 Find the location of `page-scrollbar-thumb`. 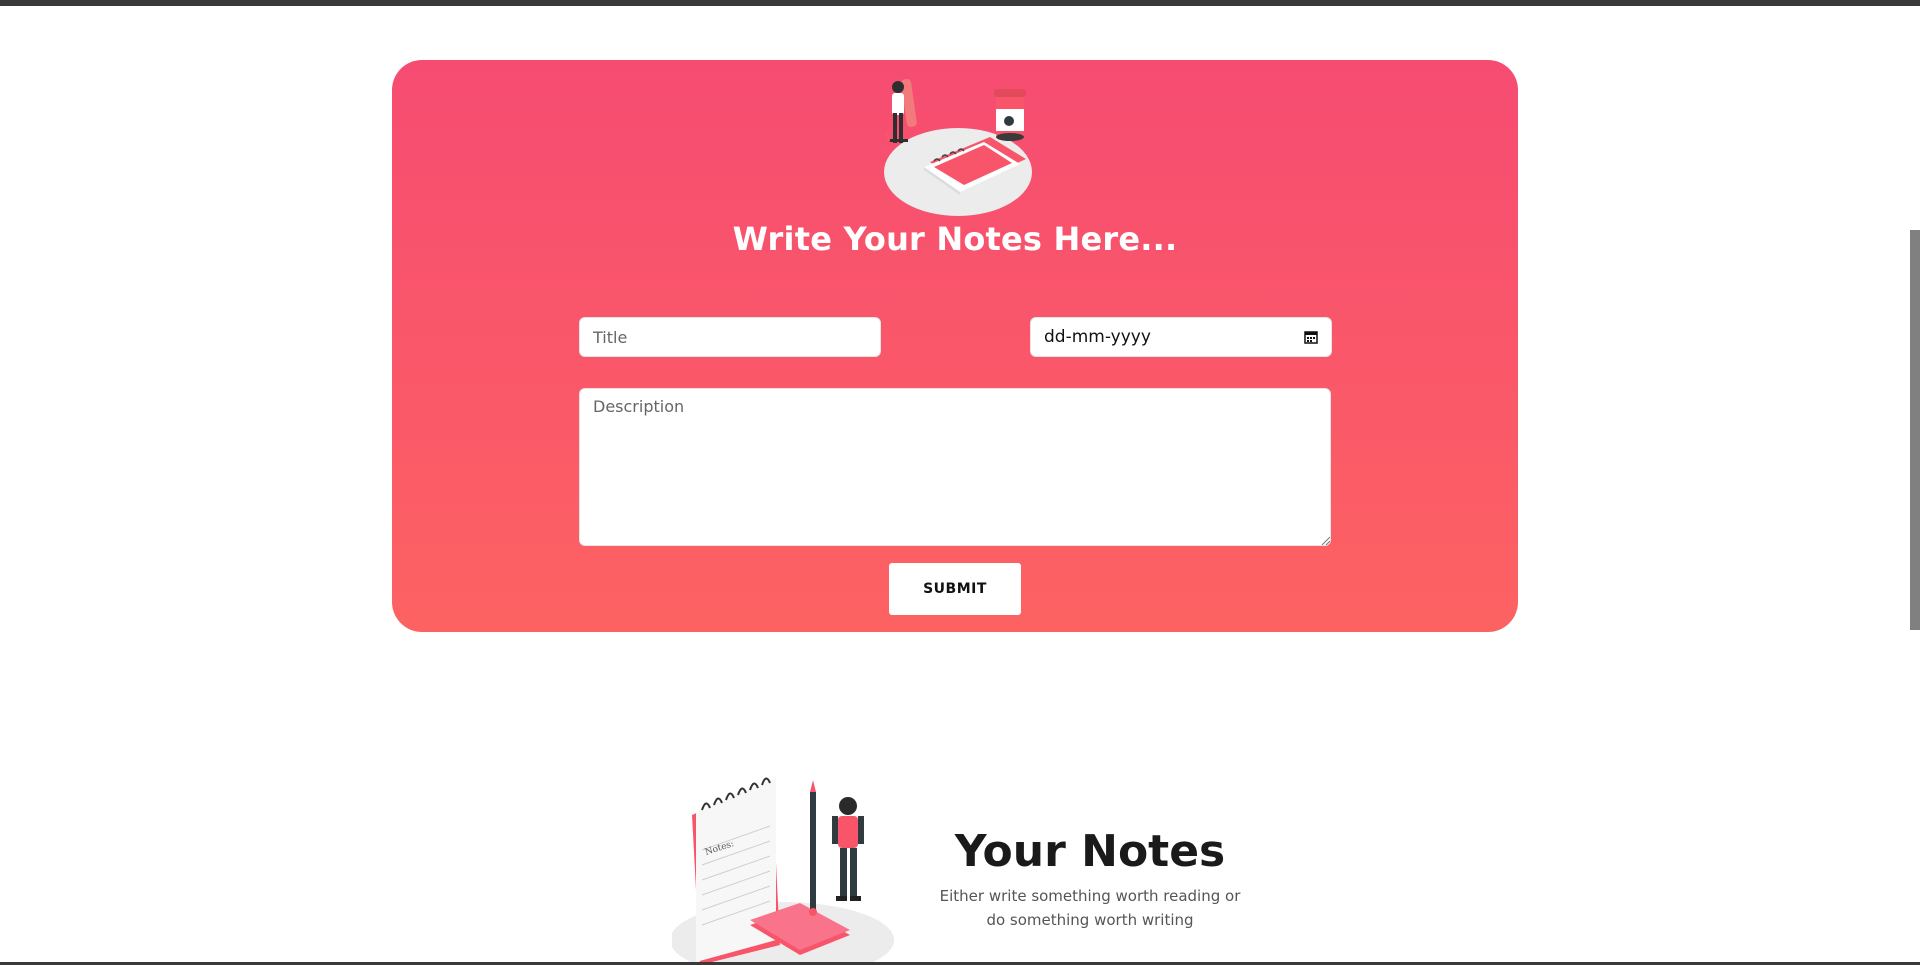

page-scrollbar-thumb is located at coordinates (1915, 430).